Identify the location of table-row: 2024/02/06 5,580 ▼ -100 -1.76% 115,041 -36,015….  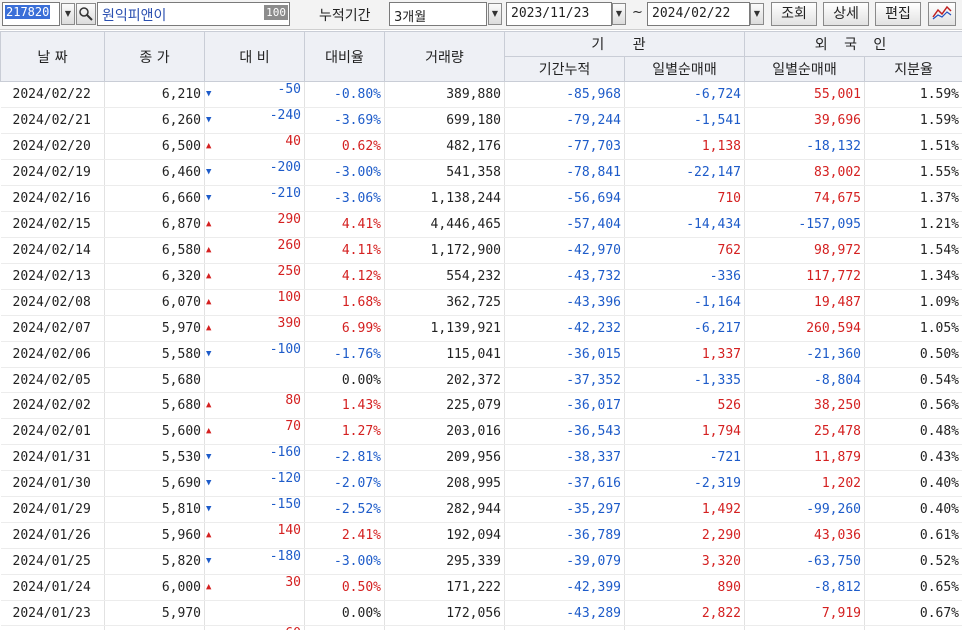
(481, 354).